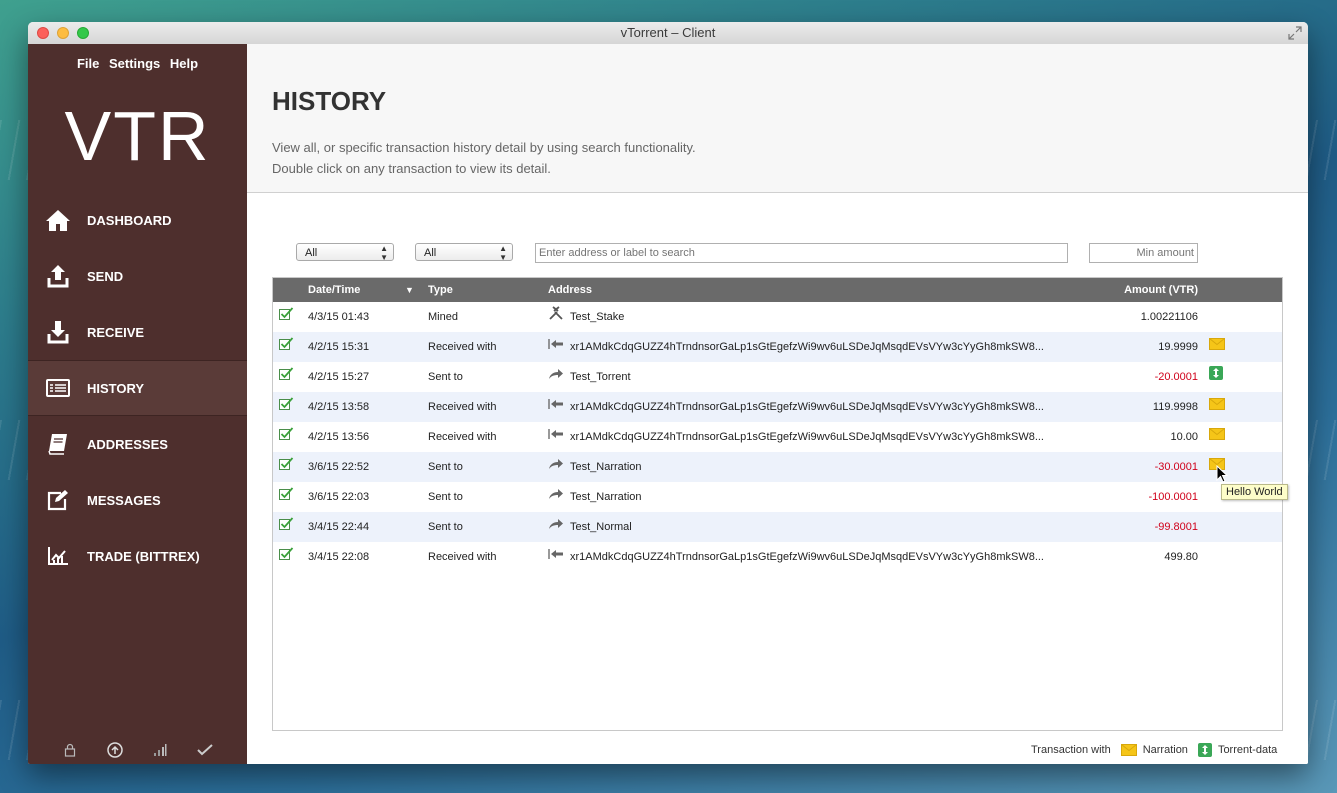 The image size is (1337, 793). I want to click on row-amount: 19.9999, so click(1178, 347).